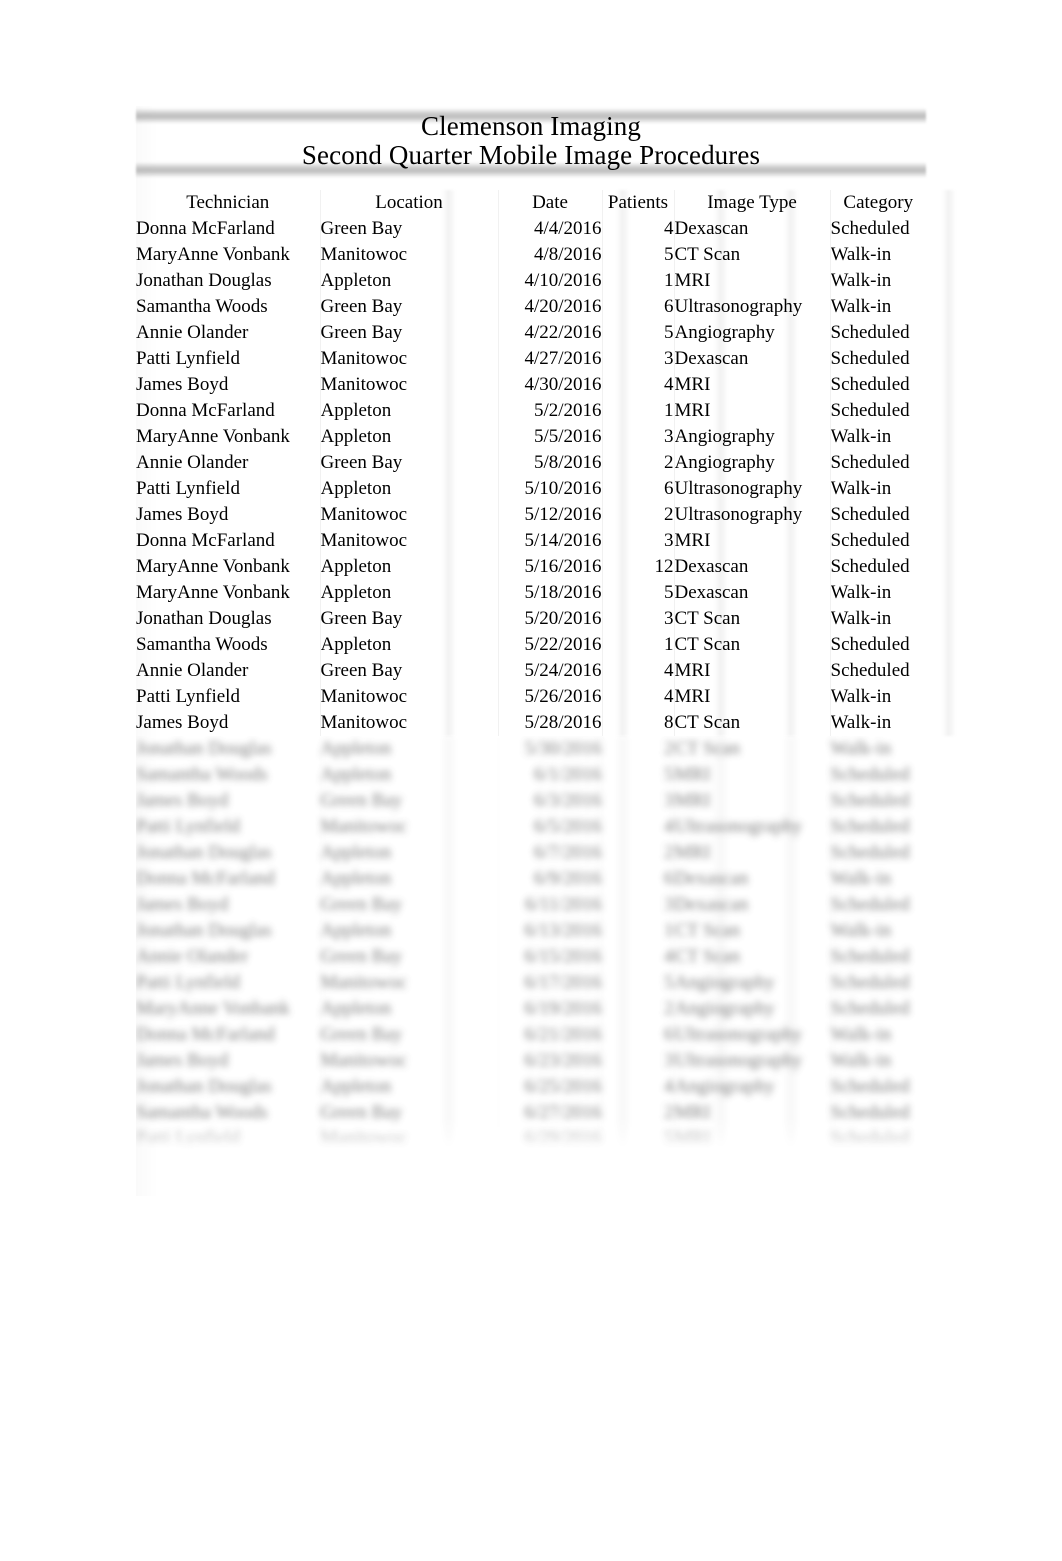 This screenshot has width=1062, height=1561. What do you see at coordinates (637, 203) in the screenshot?
I see `column-header-patients: Patients` at bounding box center [637, 203].